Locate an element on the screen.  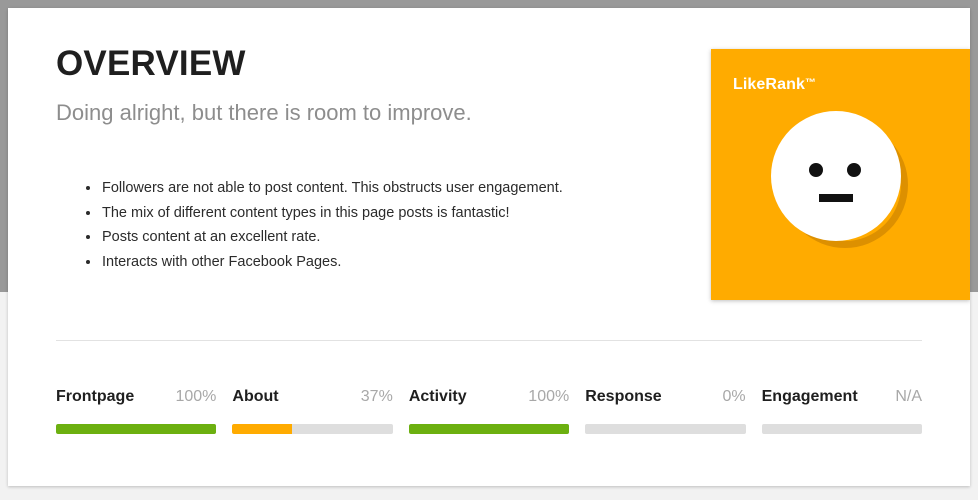
metric-about: About 37% is located at coordinates (312, 411).